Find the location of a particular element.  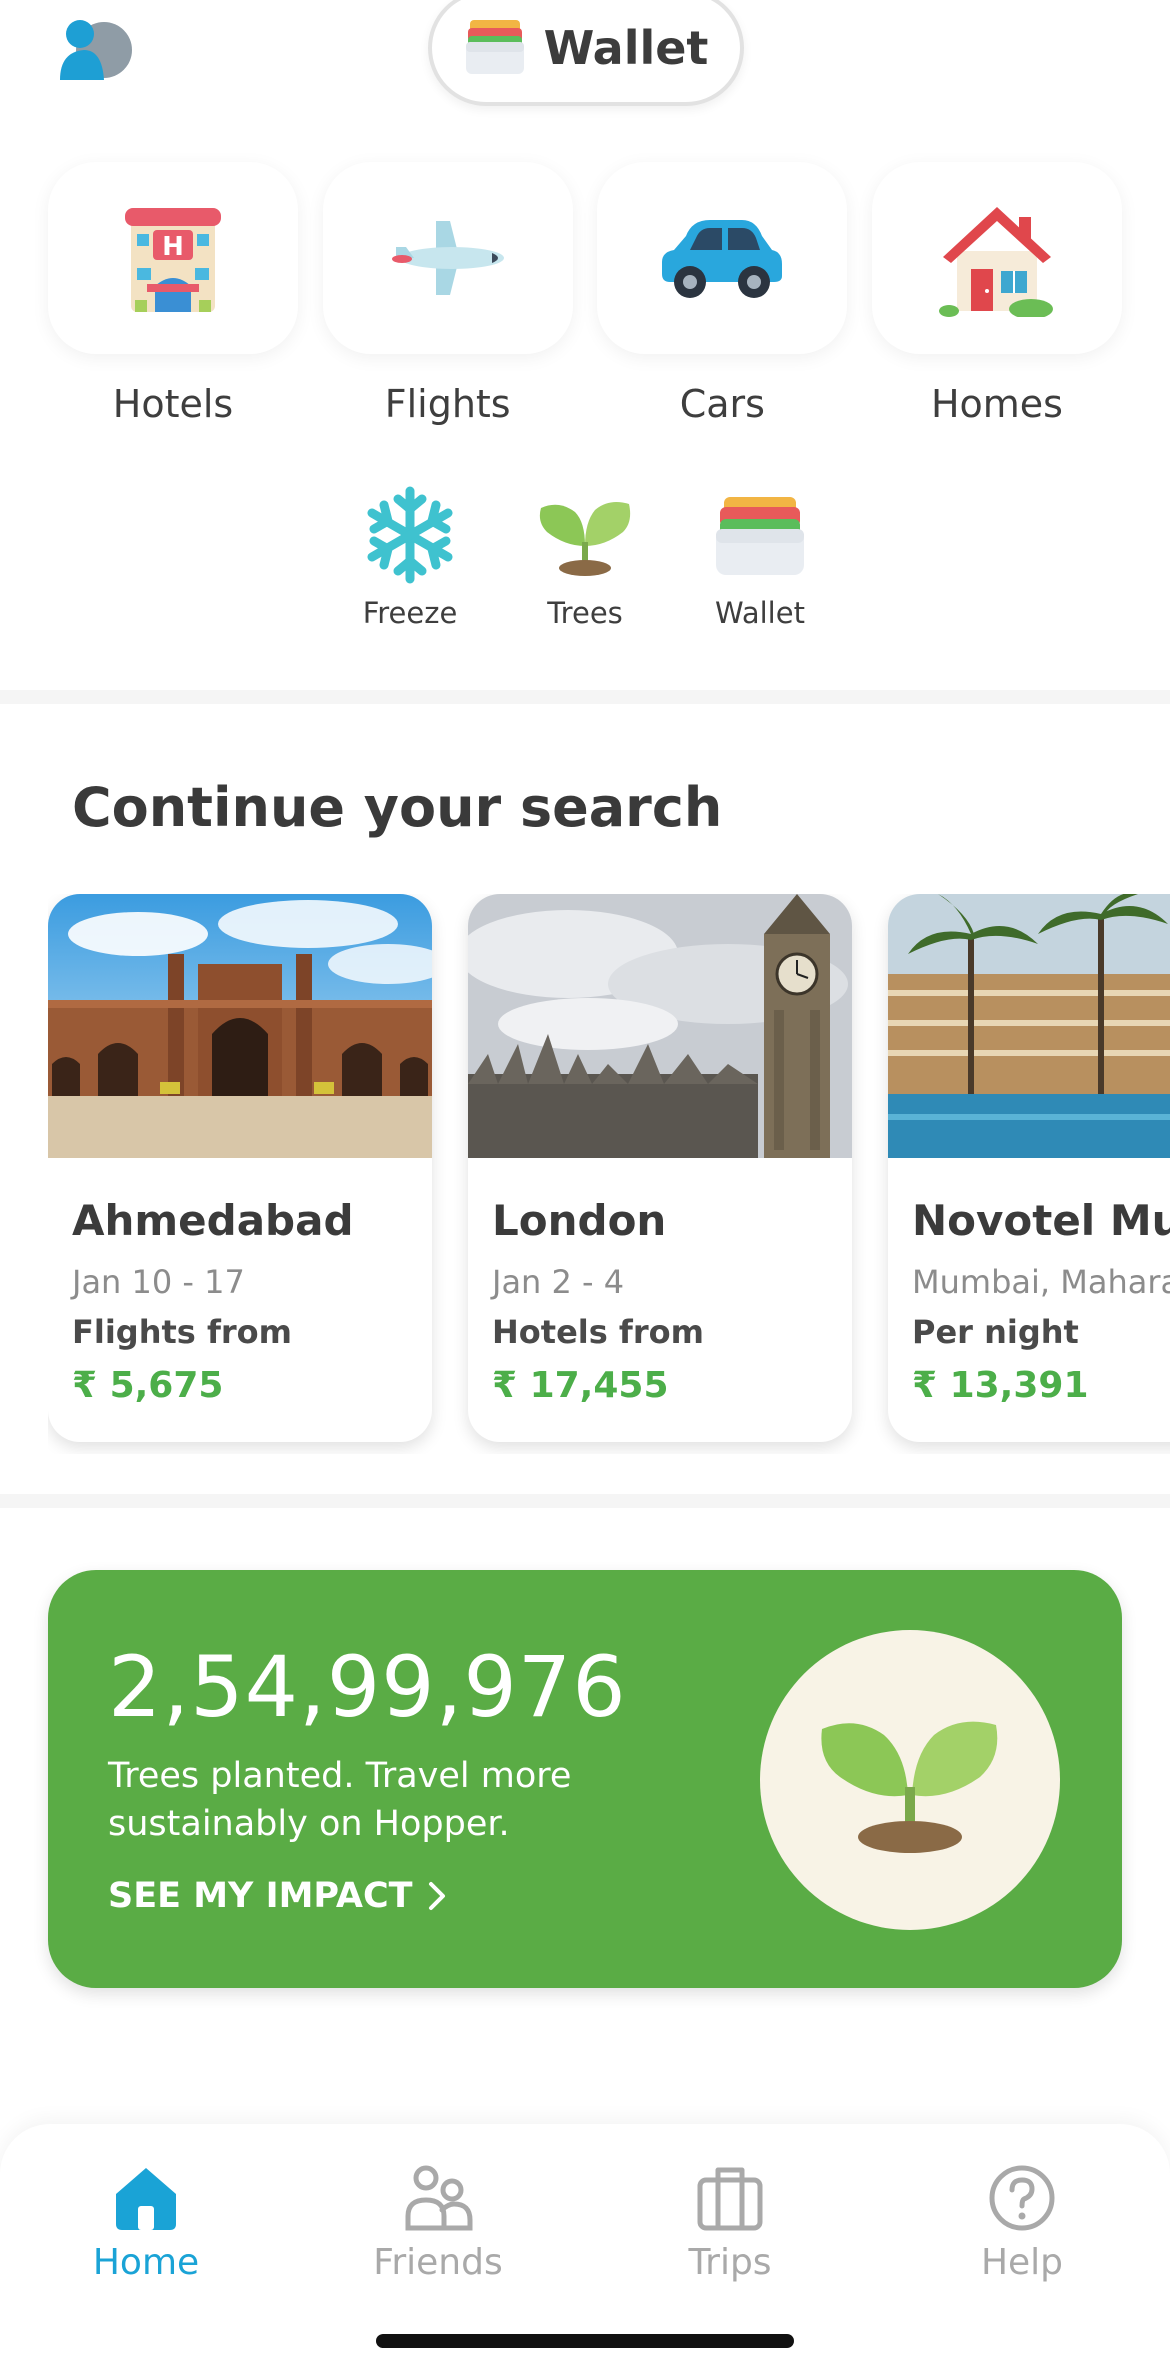

tab-label: Trips is located at coordinates (730, 2262).